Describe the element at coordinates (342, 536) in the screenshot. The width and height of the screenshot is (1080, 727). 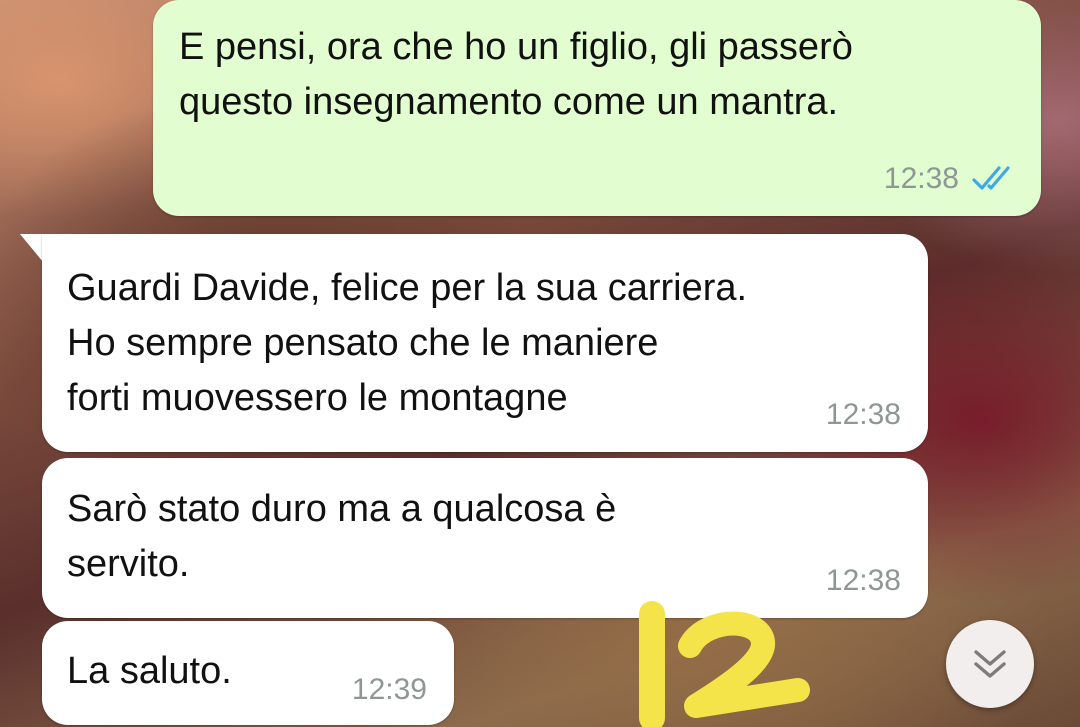
I see `message-text: Sarò stato duro ma a qualcosa è servito.` at that location.